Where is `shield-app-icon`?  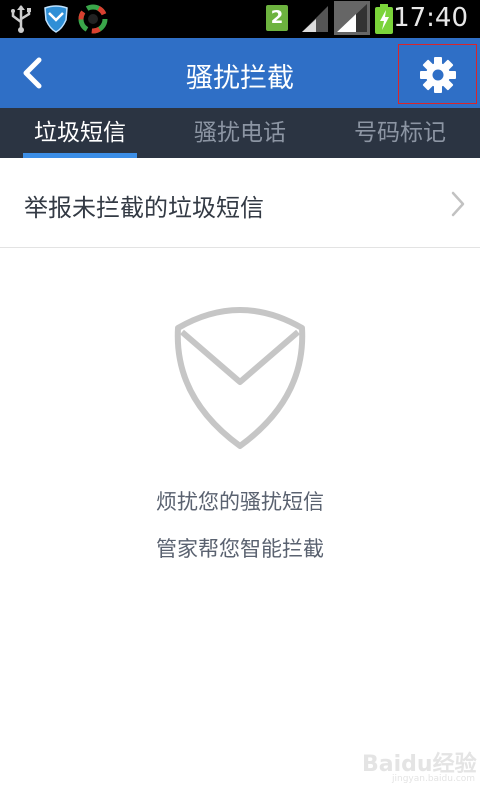
shield-app-icon is located at coordinates (56, 21).